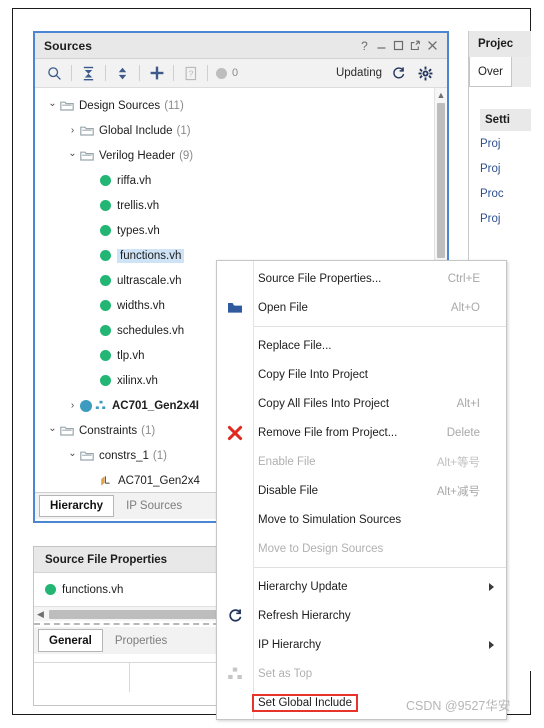 This screenshot has height=728, width=544. What do you see at coordinates (54, 73) in the screenshot?
I see `search-icon` at bounding box center [54, 73].